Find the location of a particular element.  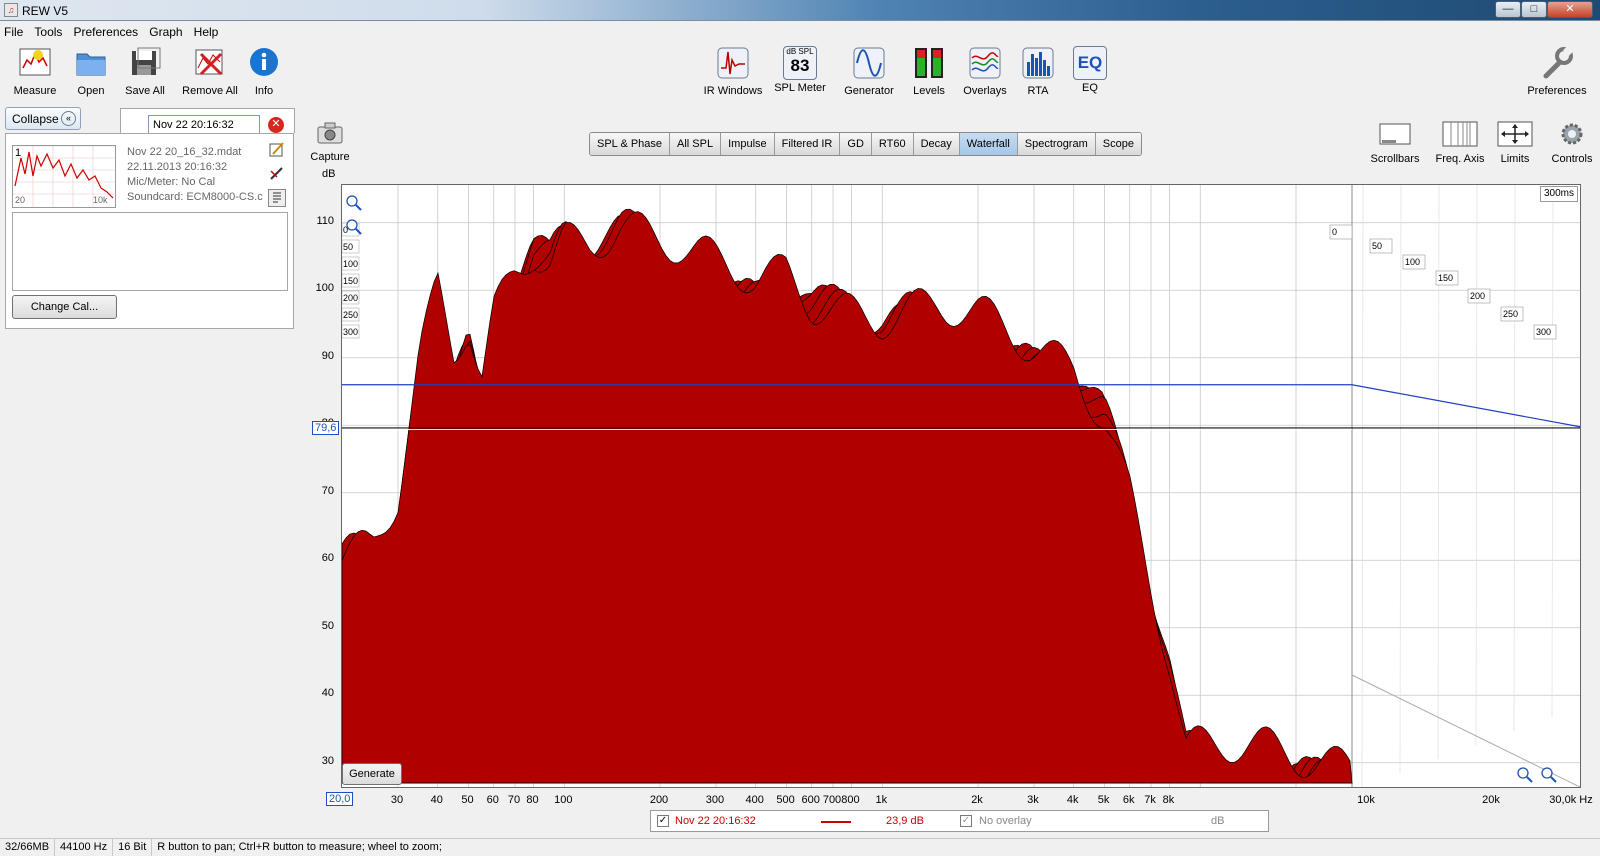

x-tick-label: 200 is located at coordinates (659, 800).